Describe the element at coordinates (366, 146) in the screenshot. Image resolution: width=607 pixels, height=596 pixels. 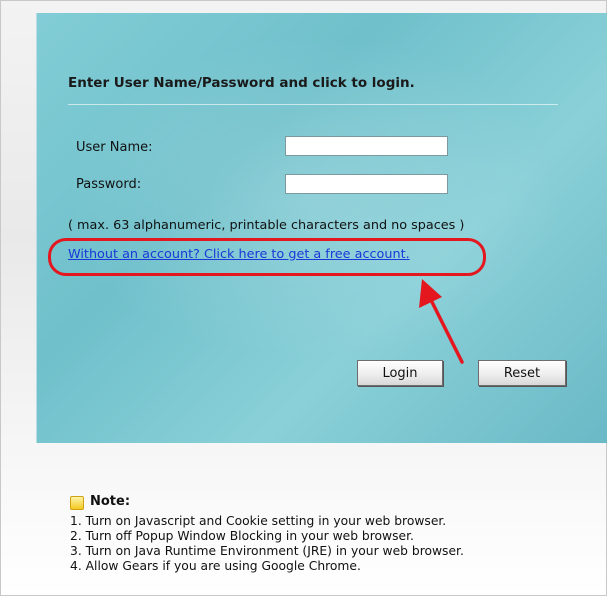
I see `username-input` at that location.